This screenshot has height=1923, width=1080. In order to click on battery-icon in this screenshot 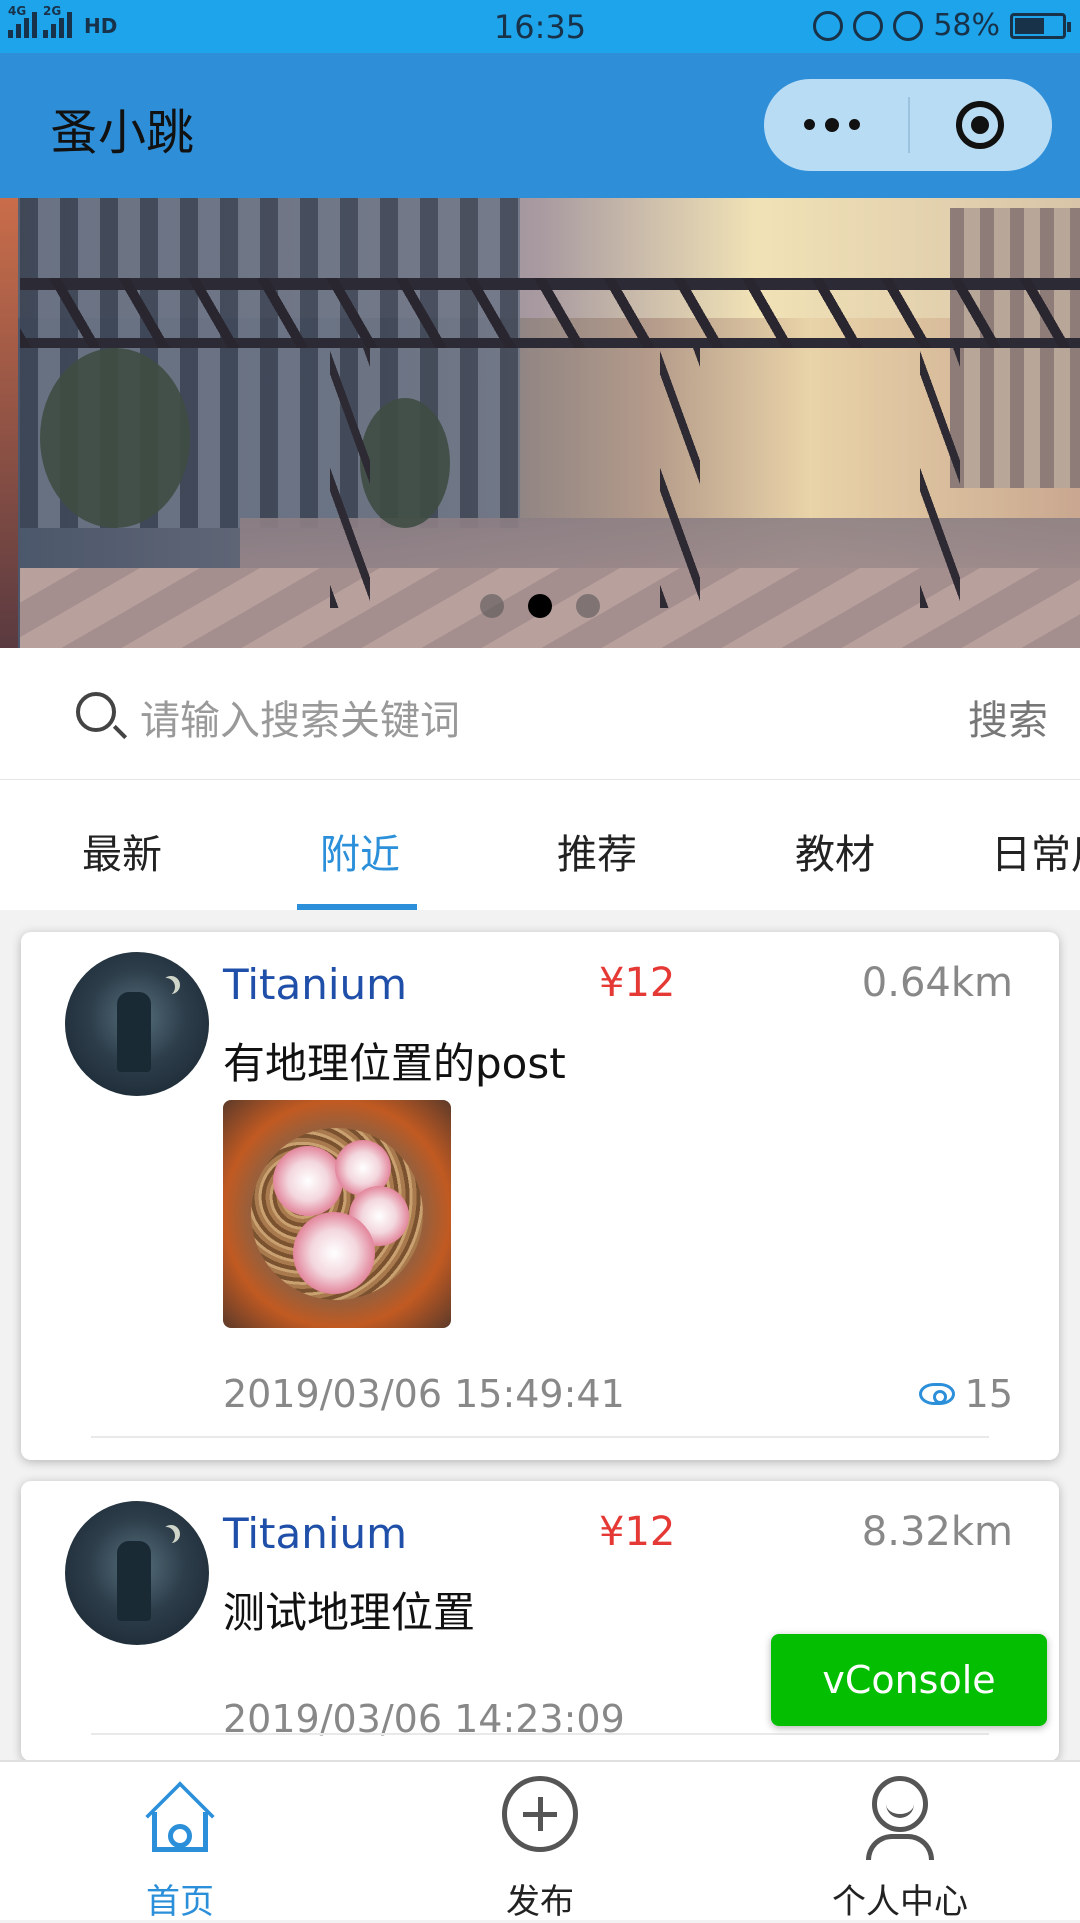, I will do `click(1040, 25)`.